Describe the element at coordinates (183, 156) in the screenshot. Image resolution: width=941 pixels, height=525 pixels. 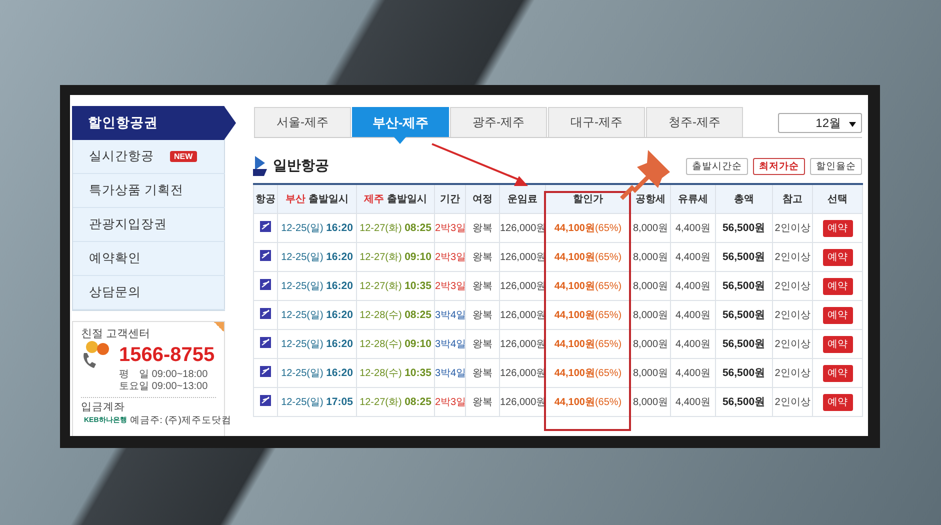
I see `new-badge: NEW` at that location.